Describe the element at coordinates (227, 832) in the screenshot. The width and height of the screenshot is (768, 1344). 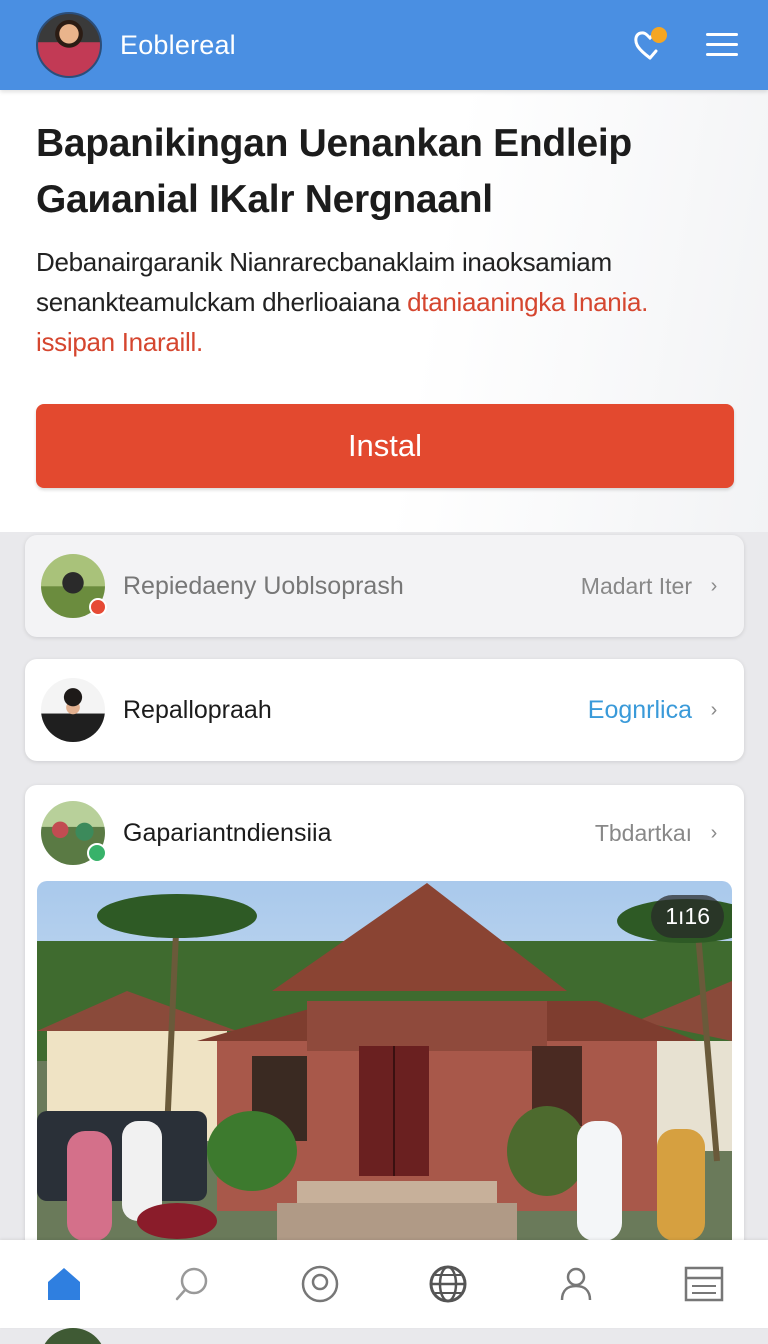
I see `feed-item-name: Gapariantndiensiia` at that location.